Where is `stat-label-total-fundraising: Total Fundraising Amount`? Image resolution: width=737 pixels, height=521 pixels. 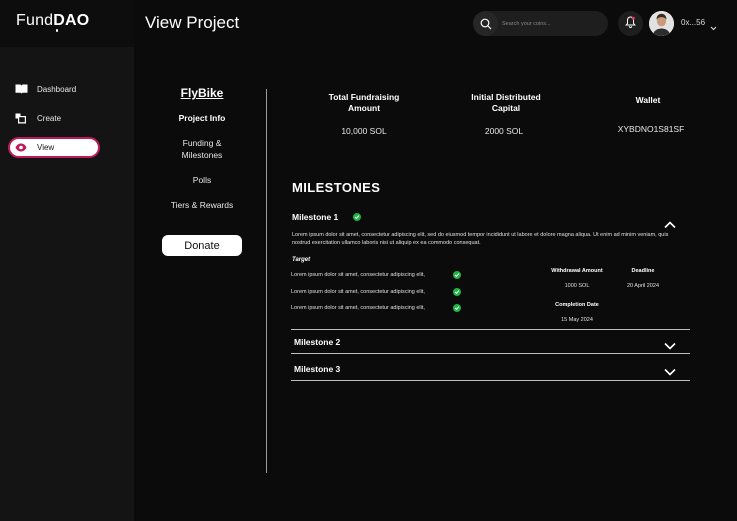 stat-label-total-fundraising: Total Fundraising Amount is located at coordinates (364, 102).